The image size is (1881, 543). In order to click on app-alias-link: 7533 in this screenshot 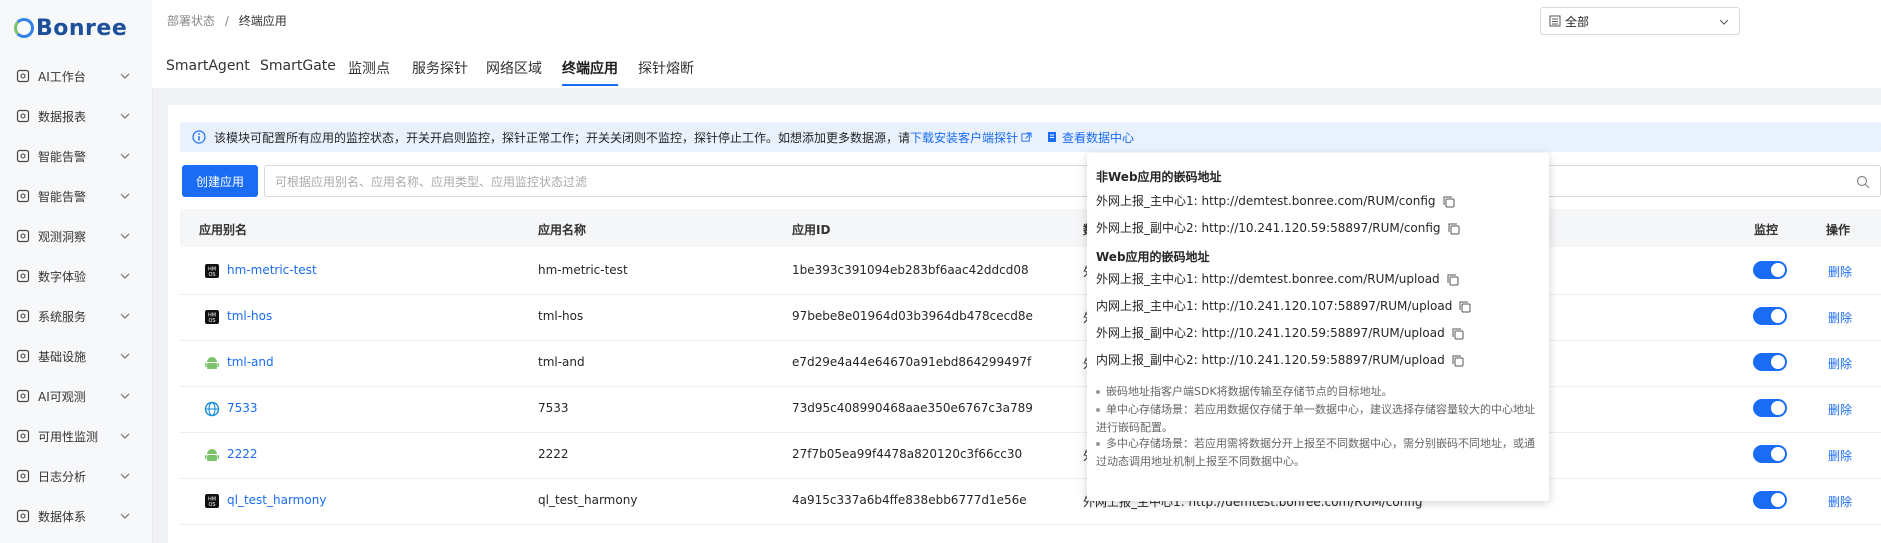, I will do `click(242, 408)`.